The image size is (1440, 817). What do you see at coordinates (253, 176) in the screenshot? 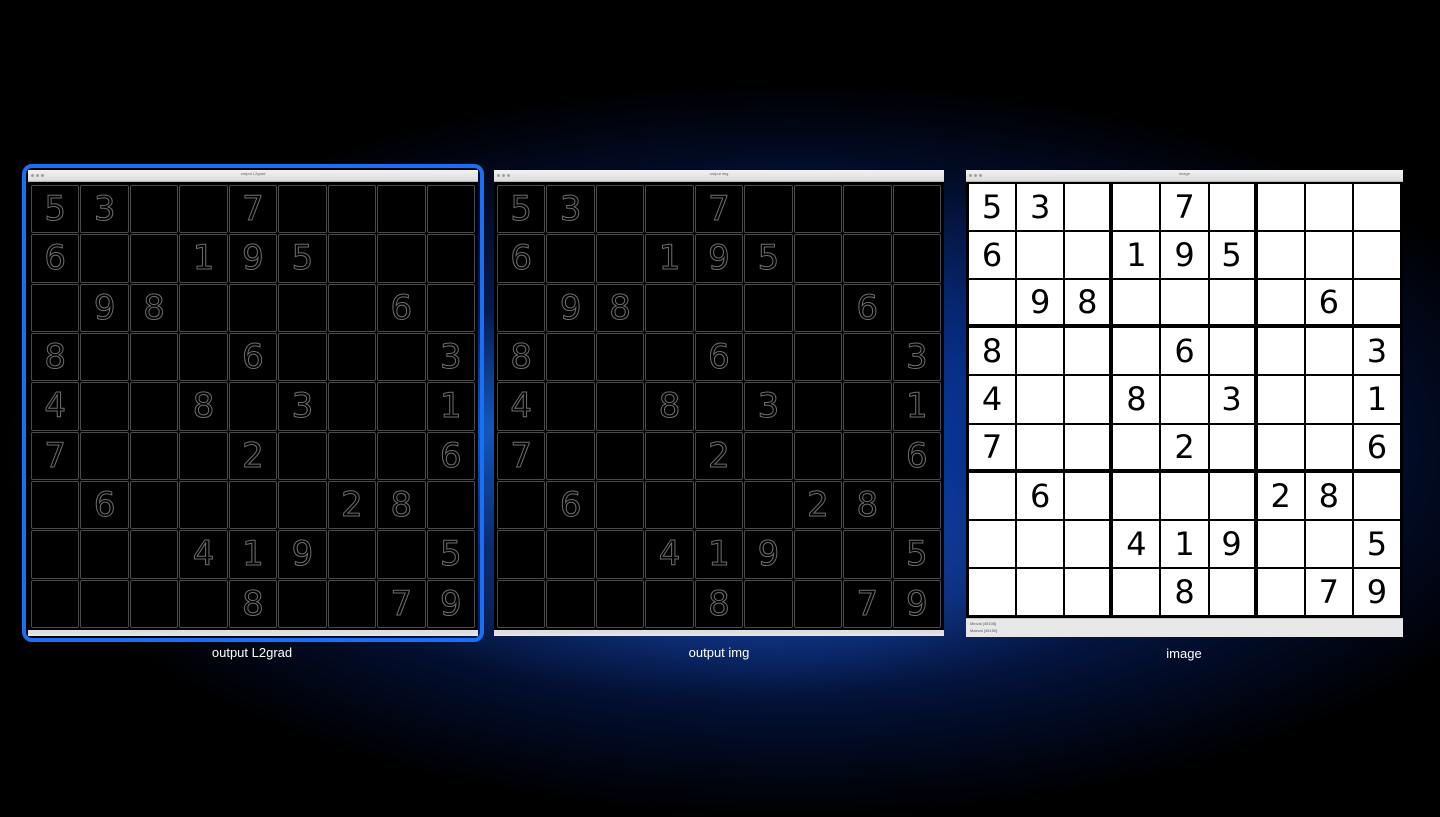
I see `window-titlebar: output L2grad` at bounding box center [253, 176].